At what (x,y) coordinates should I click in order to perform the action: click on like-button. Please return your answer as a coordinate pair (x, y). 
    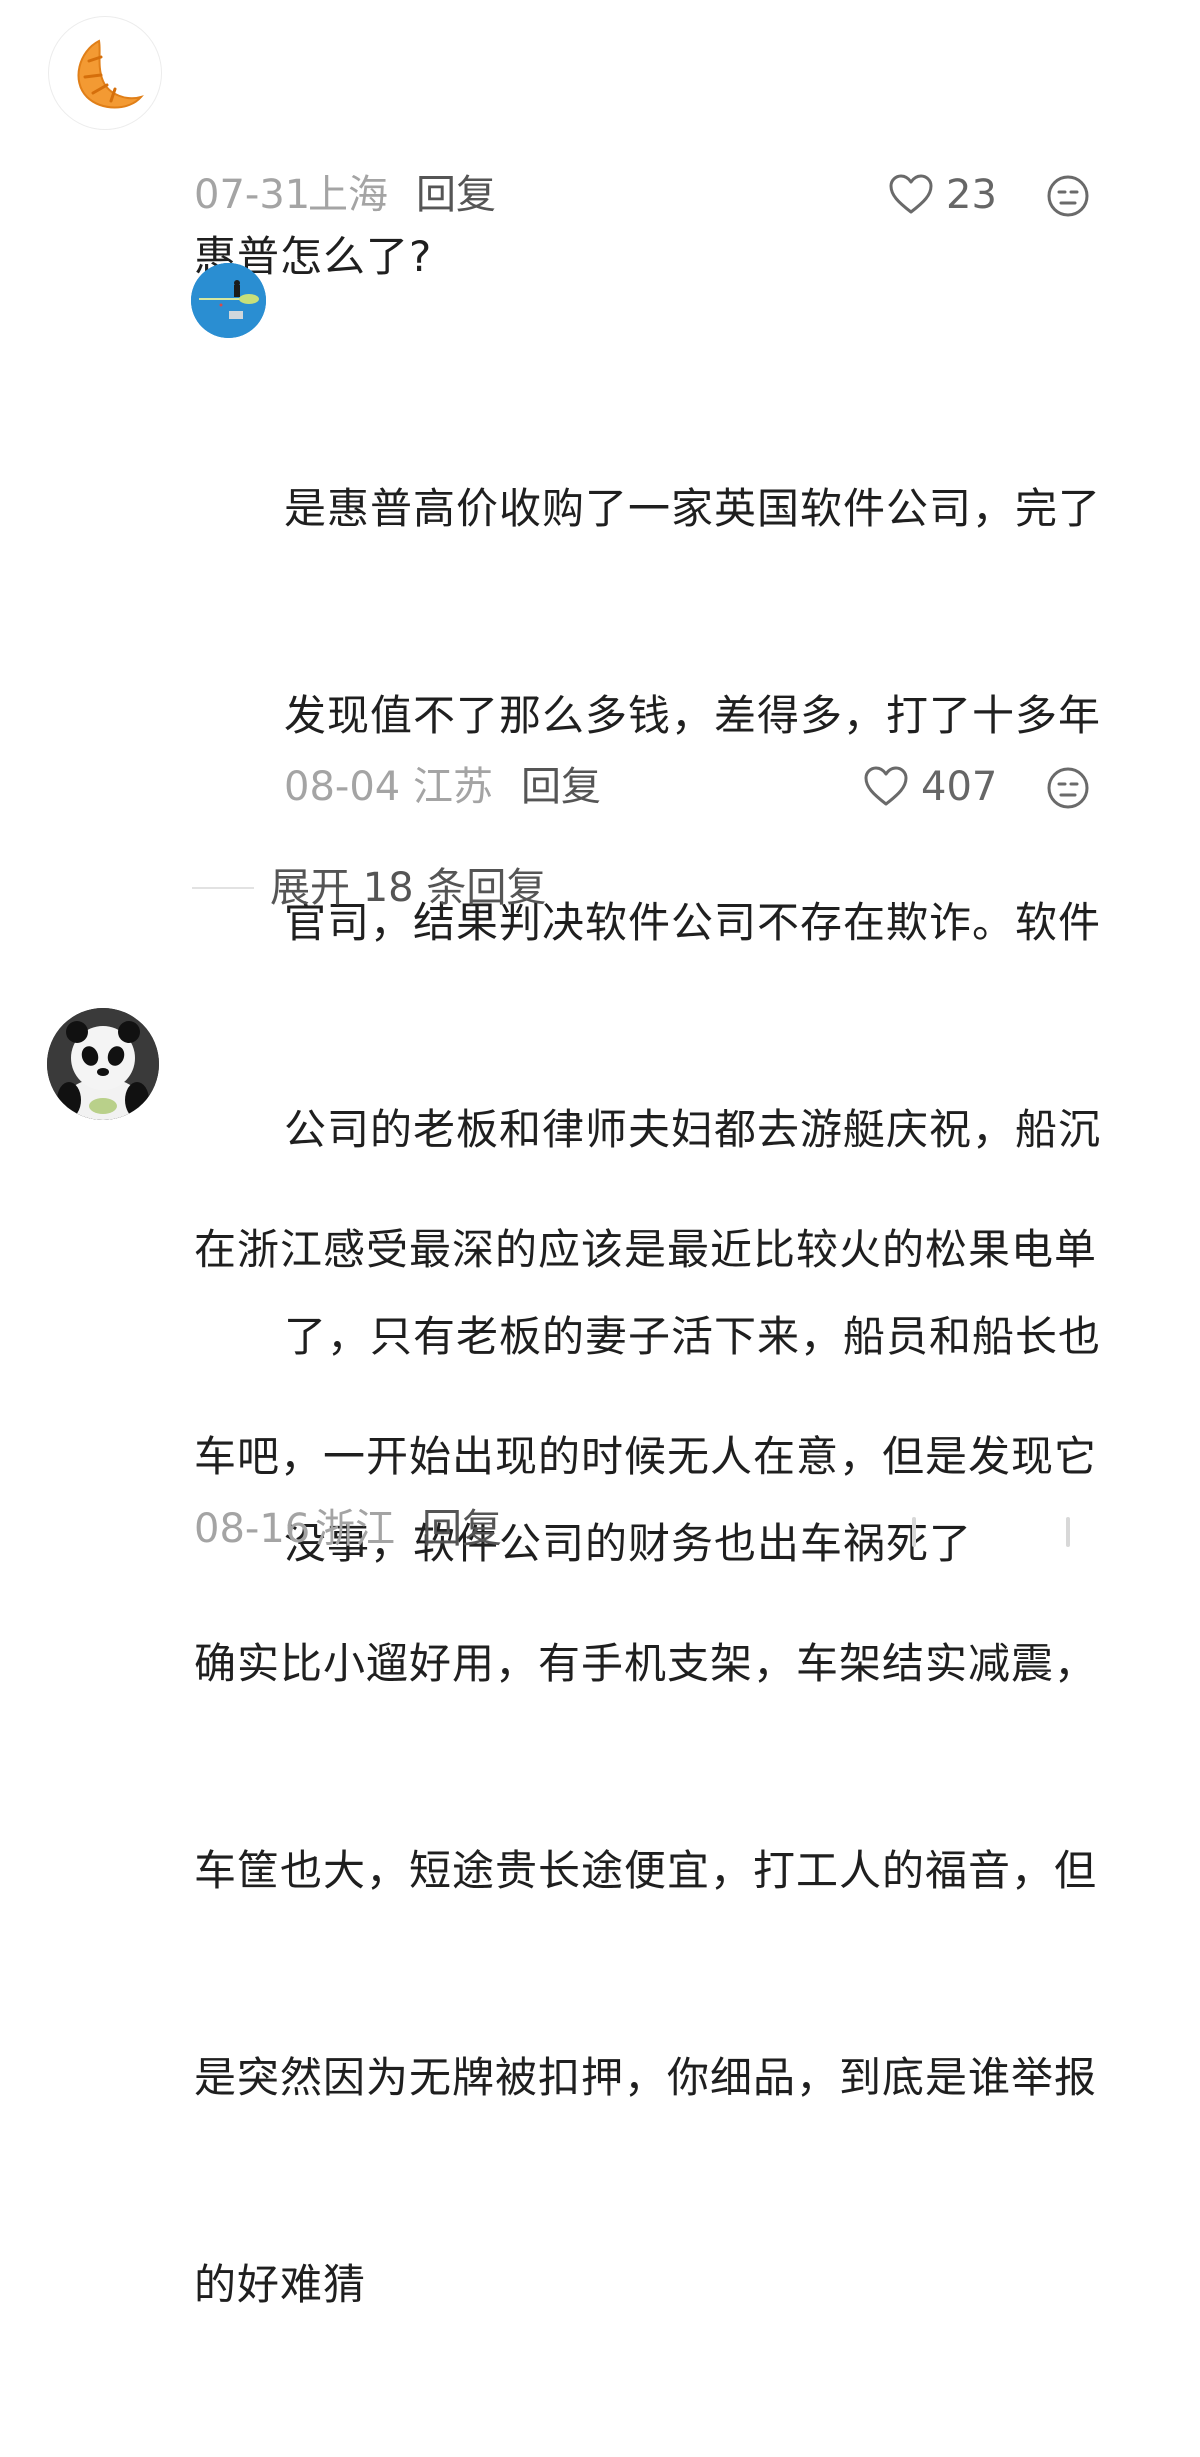
    Looking at the image, I should click on (914, 1532).